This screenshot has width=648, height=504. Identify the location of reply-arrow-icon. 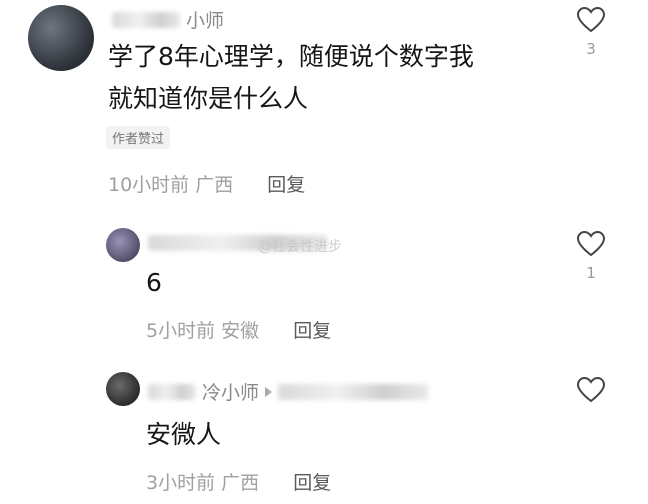
(269, 391).